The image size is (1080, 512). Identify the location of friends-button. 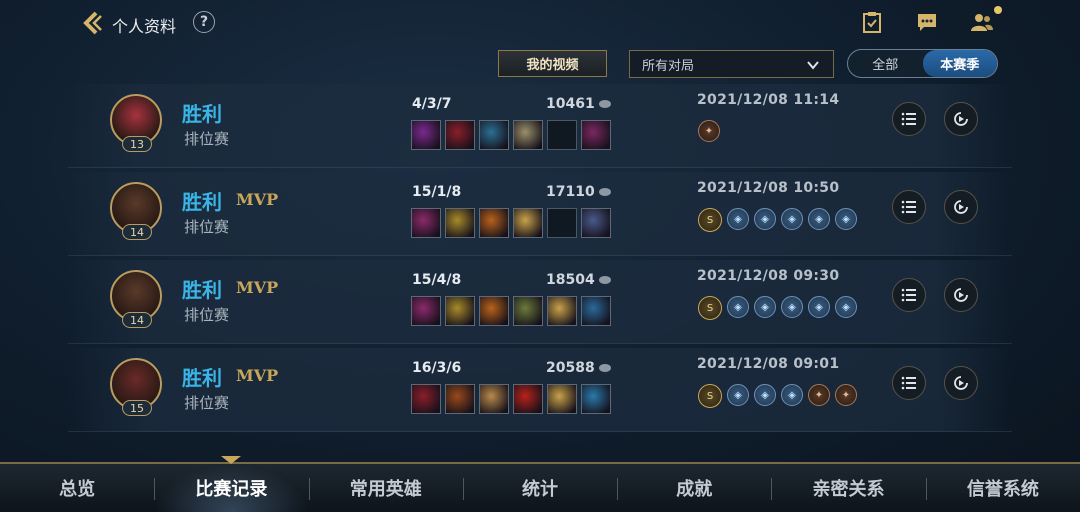
(986, 21).